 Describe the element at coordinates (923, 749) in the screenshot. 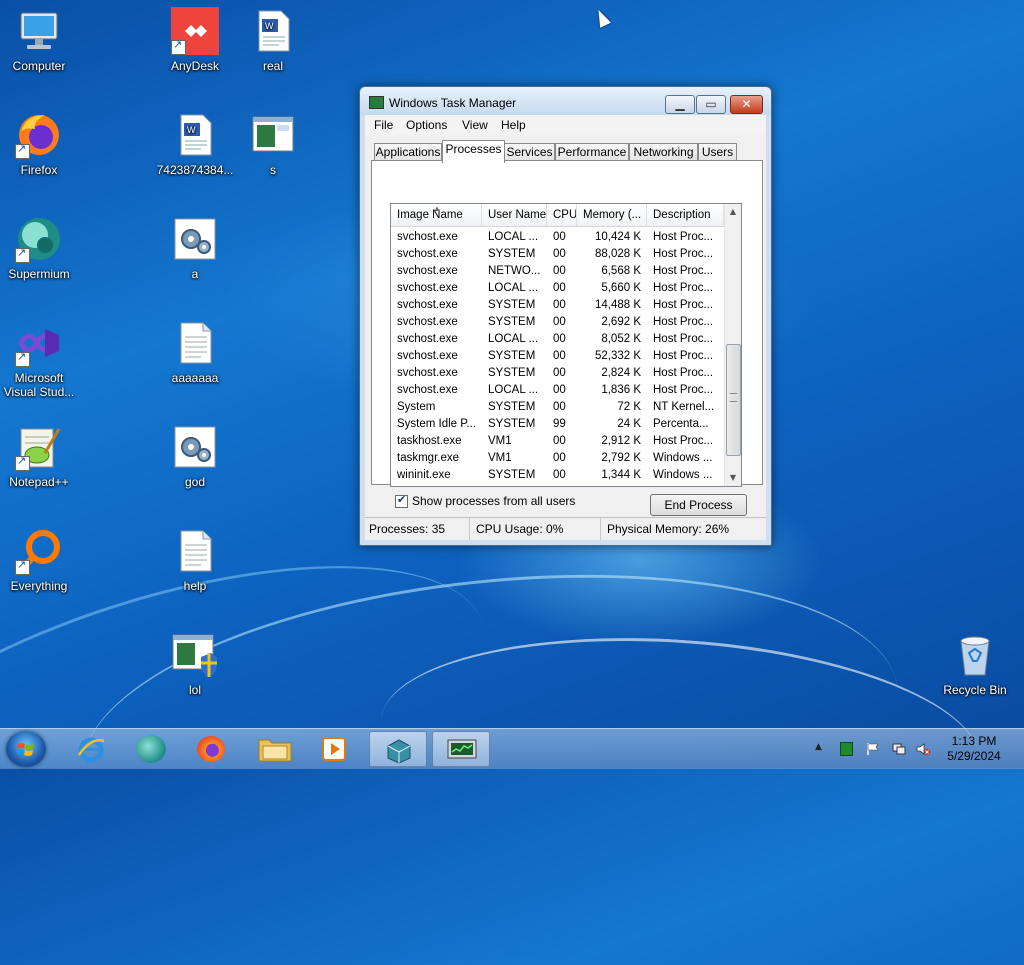

I see `volume-muted-icon` at that location.